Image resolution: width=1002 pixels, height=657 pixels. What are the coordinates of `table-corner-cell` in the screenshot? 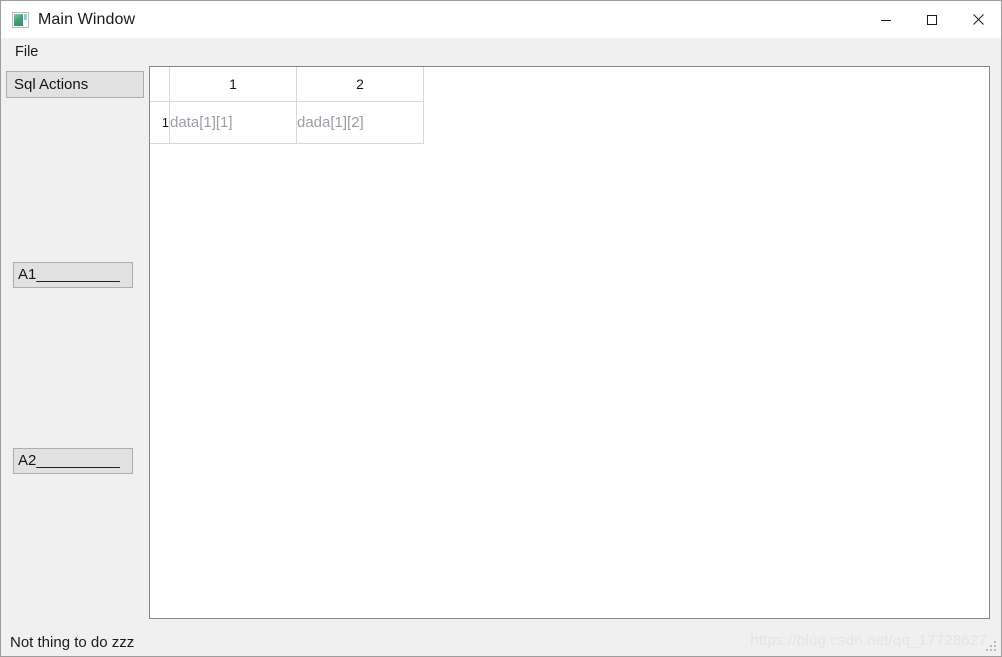 It's located at (160, 84).